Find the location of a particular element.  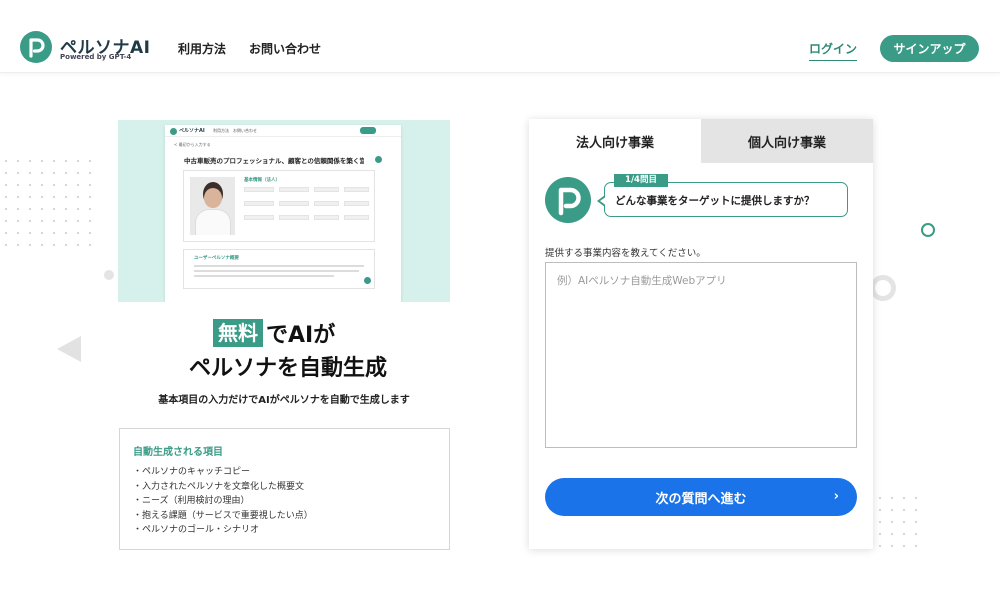

preview-button is located at coordinates (368, 130).